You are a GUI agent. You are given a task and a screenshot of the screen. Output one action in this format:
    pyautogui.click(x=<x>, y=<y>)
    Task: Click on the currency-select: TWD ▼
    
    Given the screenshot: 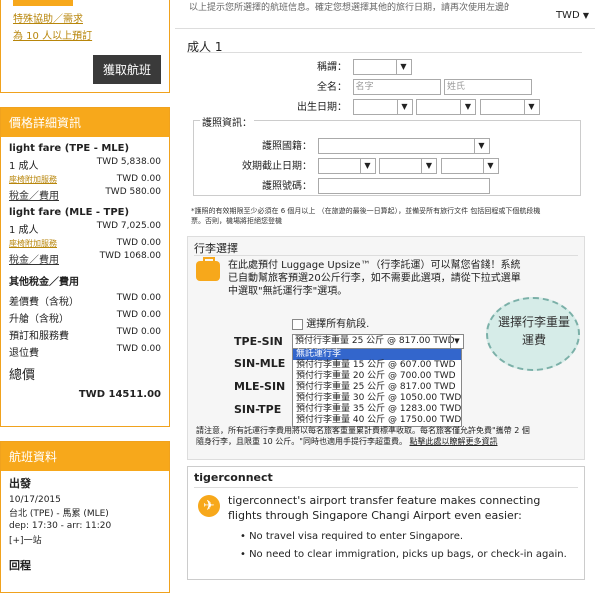 What is the action you would take?
    pyautogui.click(x=572, y=15)
    